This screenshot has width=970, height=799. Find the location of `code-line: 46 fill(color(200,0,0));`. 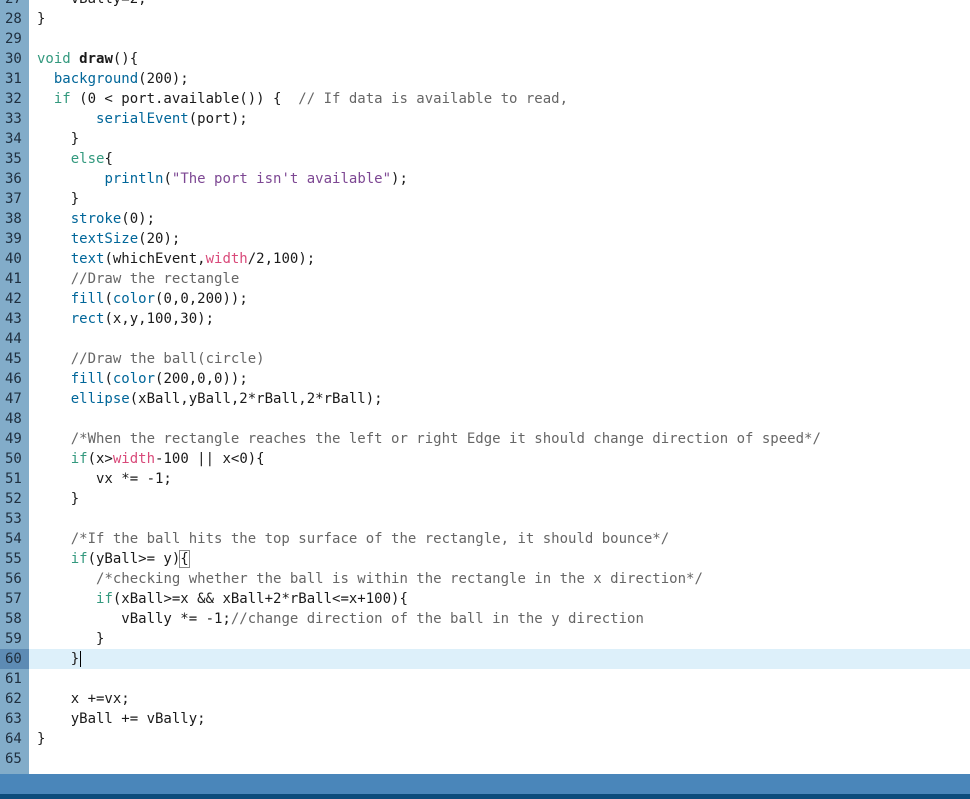

code-line: 46 fill(color(200,0,0)); is located at coordinates (485, 379).